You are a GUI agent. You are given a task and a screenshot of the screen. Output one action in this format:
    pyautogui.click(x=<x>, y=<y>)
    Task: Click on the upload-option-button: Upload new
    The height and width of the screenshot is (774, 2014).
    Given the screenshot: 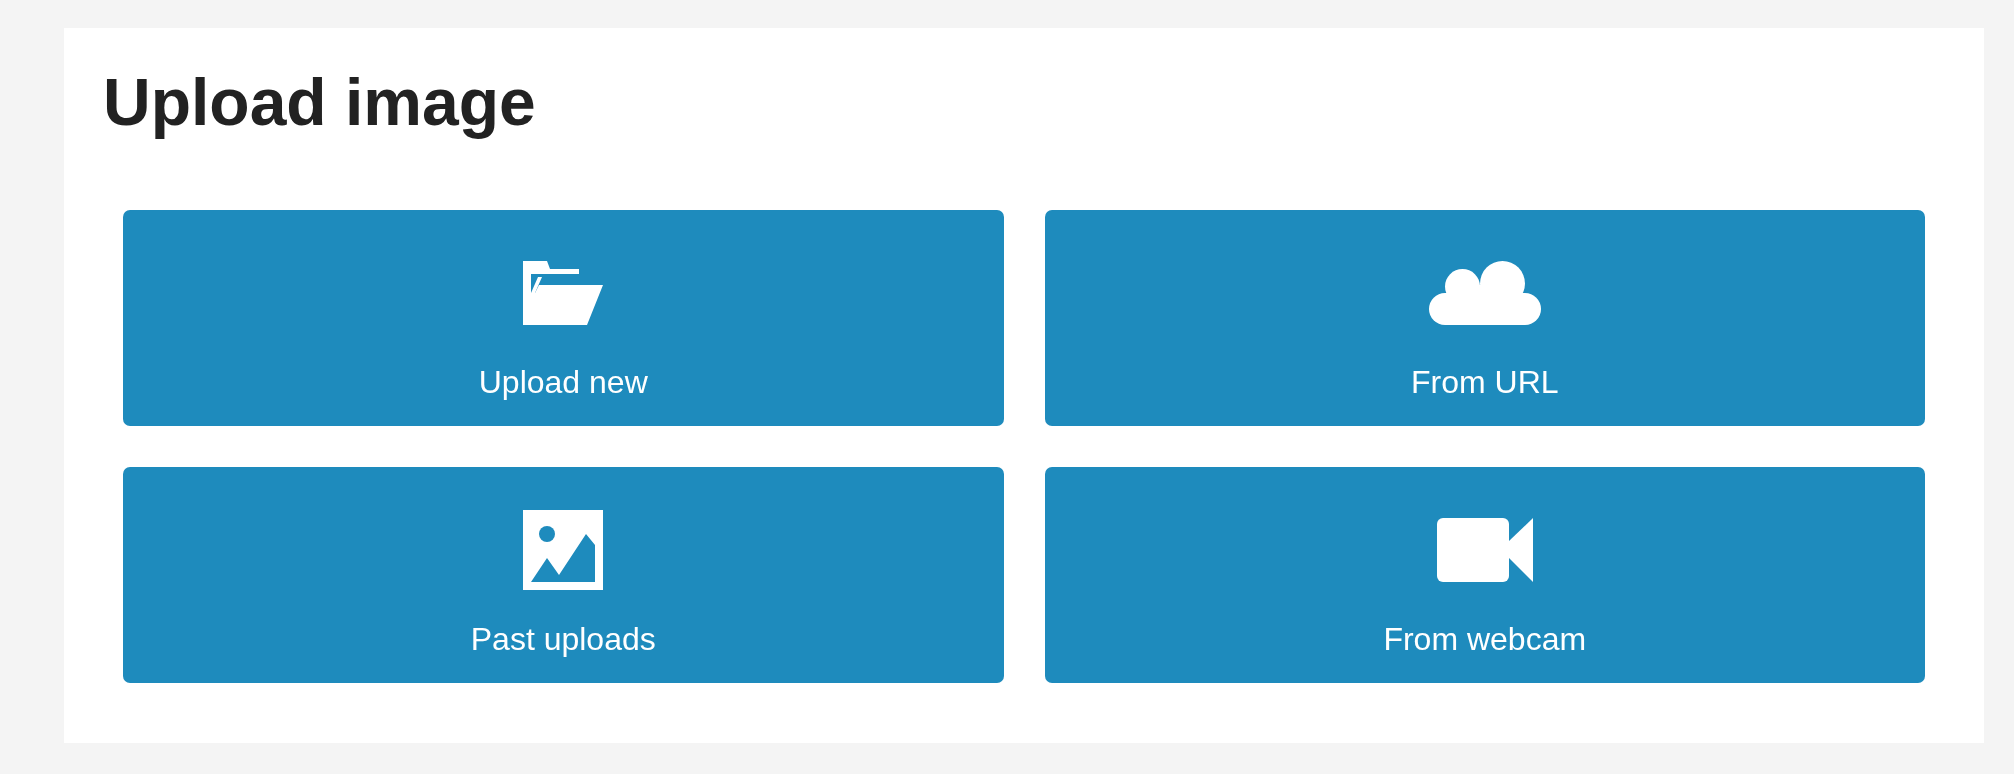 What is the action you would take?
    pyautogui.click(x=563, y=318)
    